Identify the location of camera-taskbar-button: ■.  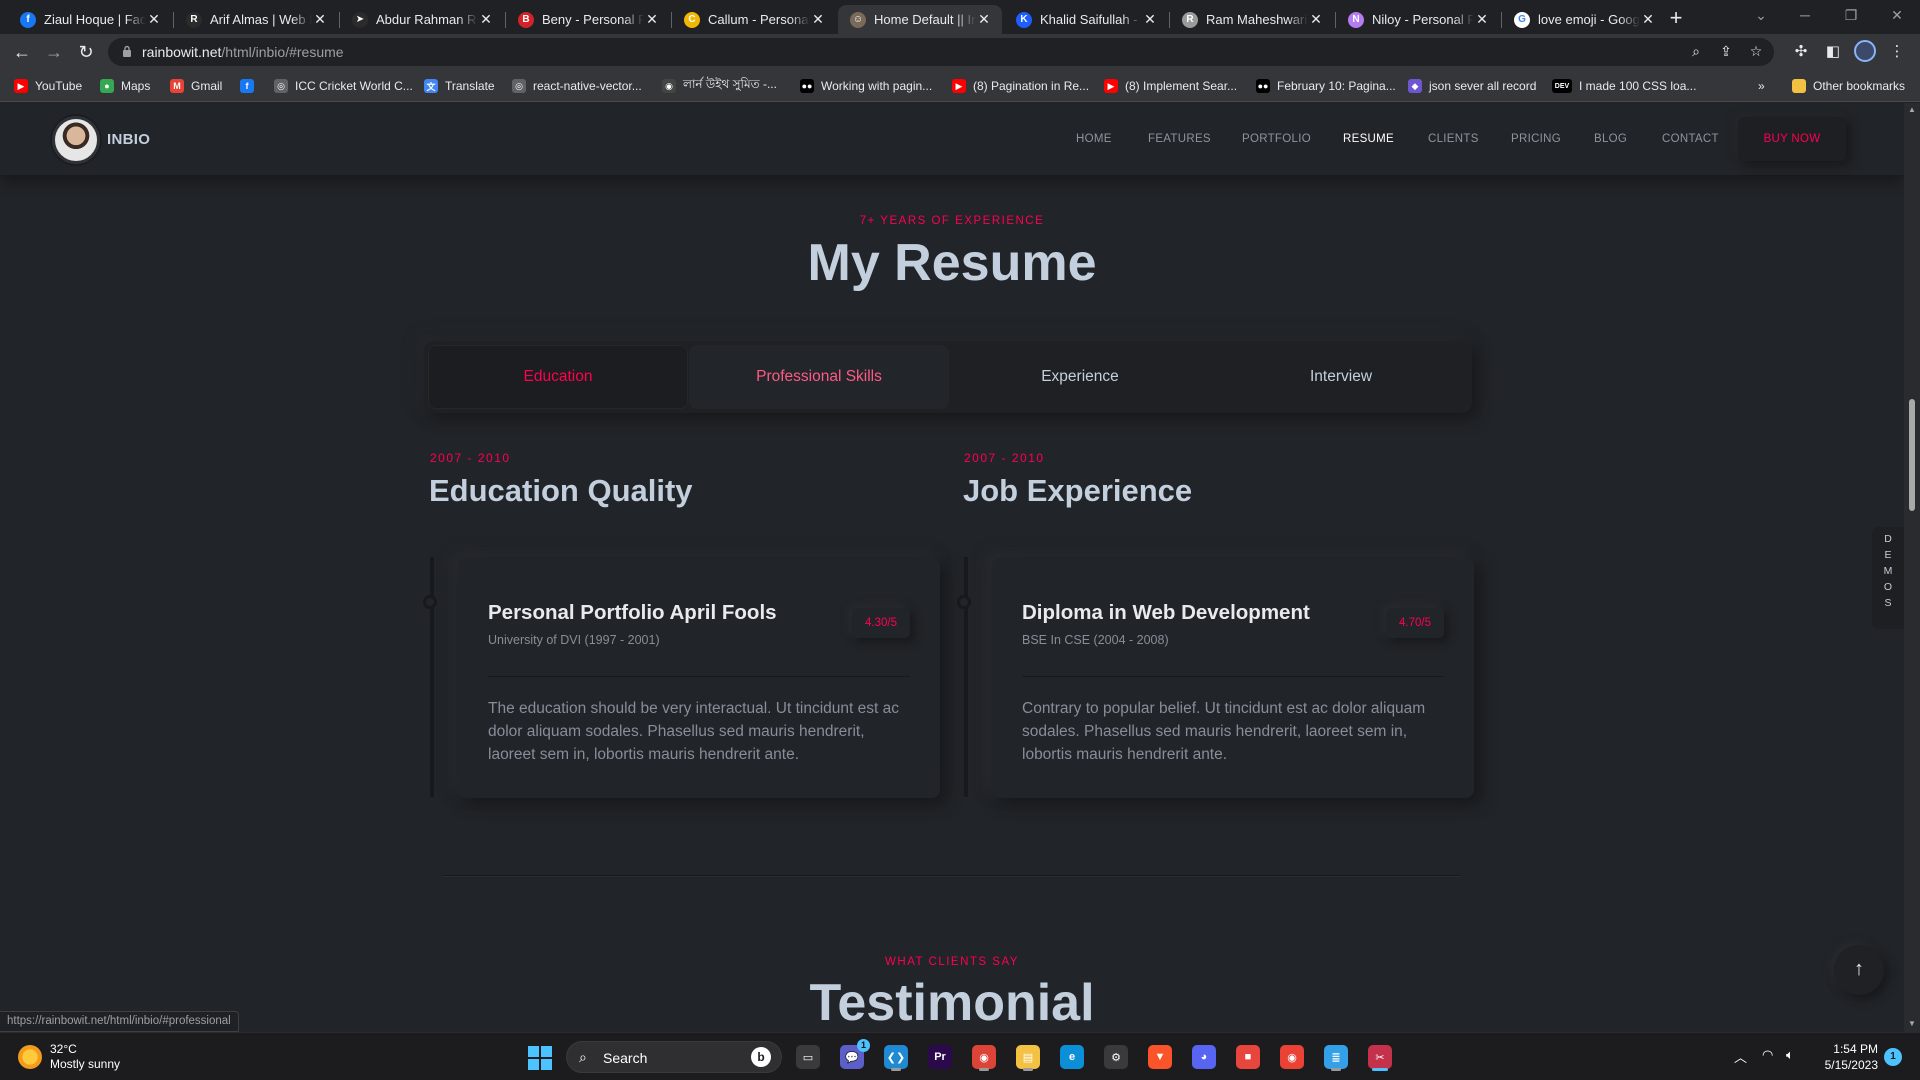
(1248, 1057).